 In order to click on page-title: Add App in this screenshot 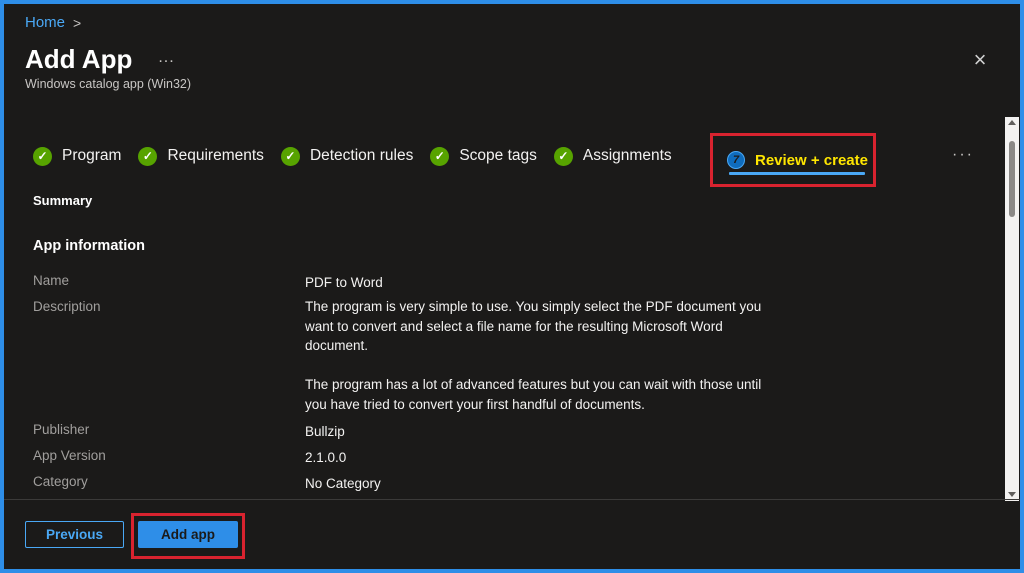, I will do `click(79, 59)`.